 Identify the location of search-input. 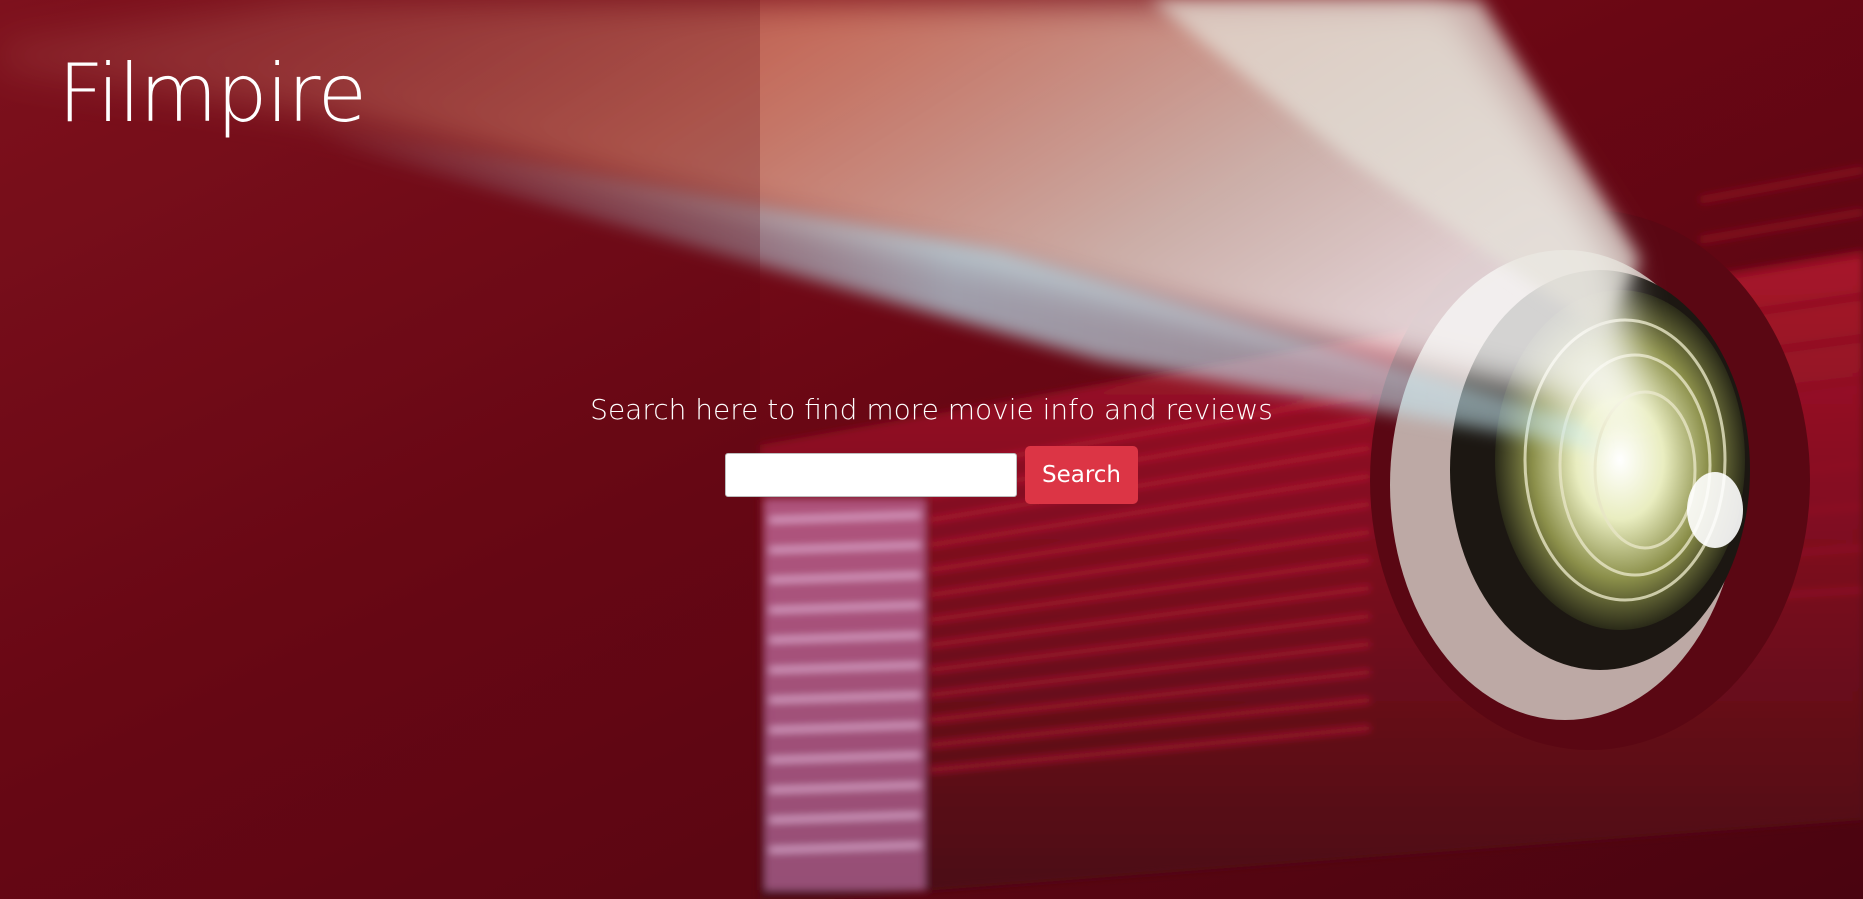
(871, 475).